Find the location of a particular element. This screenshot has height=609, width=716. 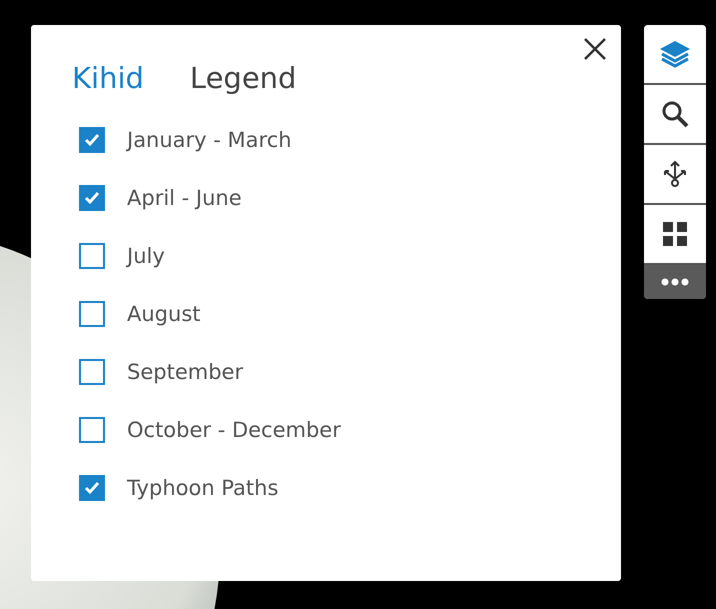

layers-icon is located at coordinates (675, 54).